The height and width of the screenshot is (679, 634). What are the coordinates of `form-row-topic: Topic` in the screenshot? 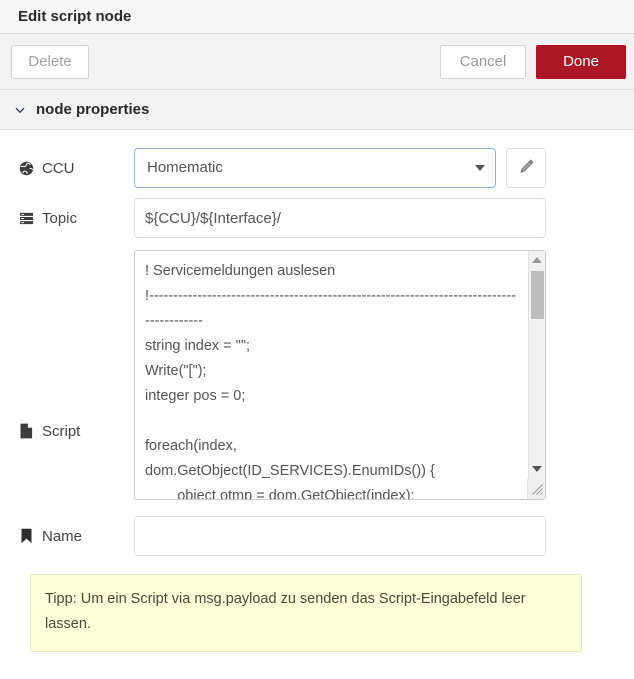 It's located at (317, 218).